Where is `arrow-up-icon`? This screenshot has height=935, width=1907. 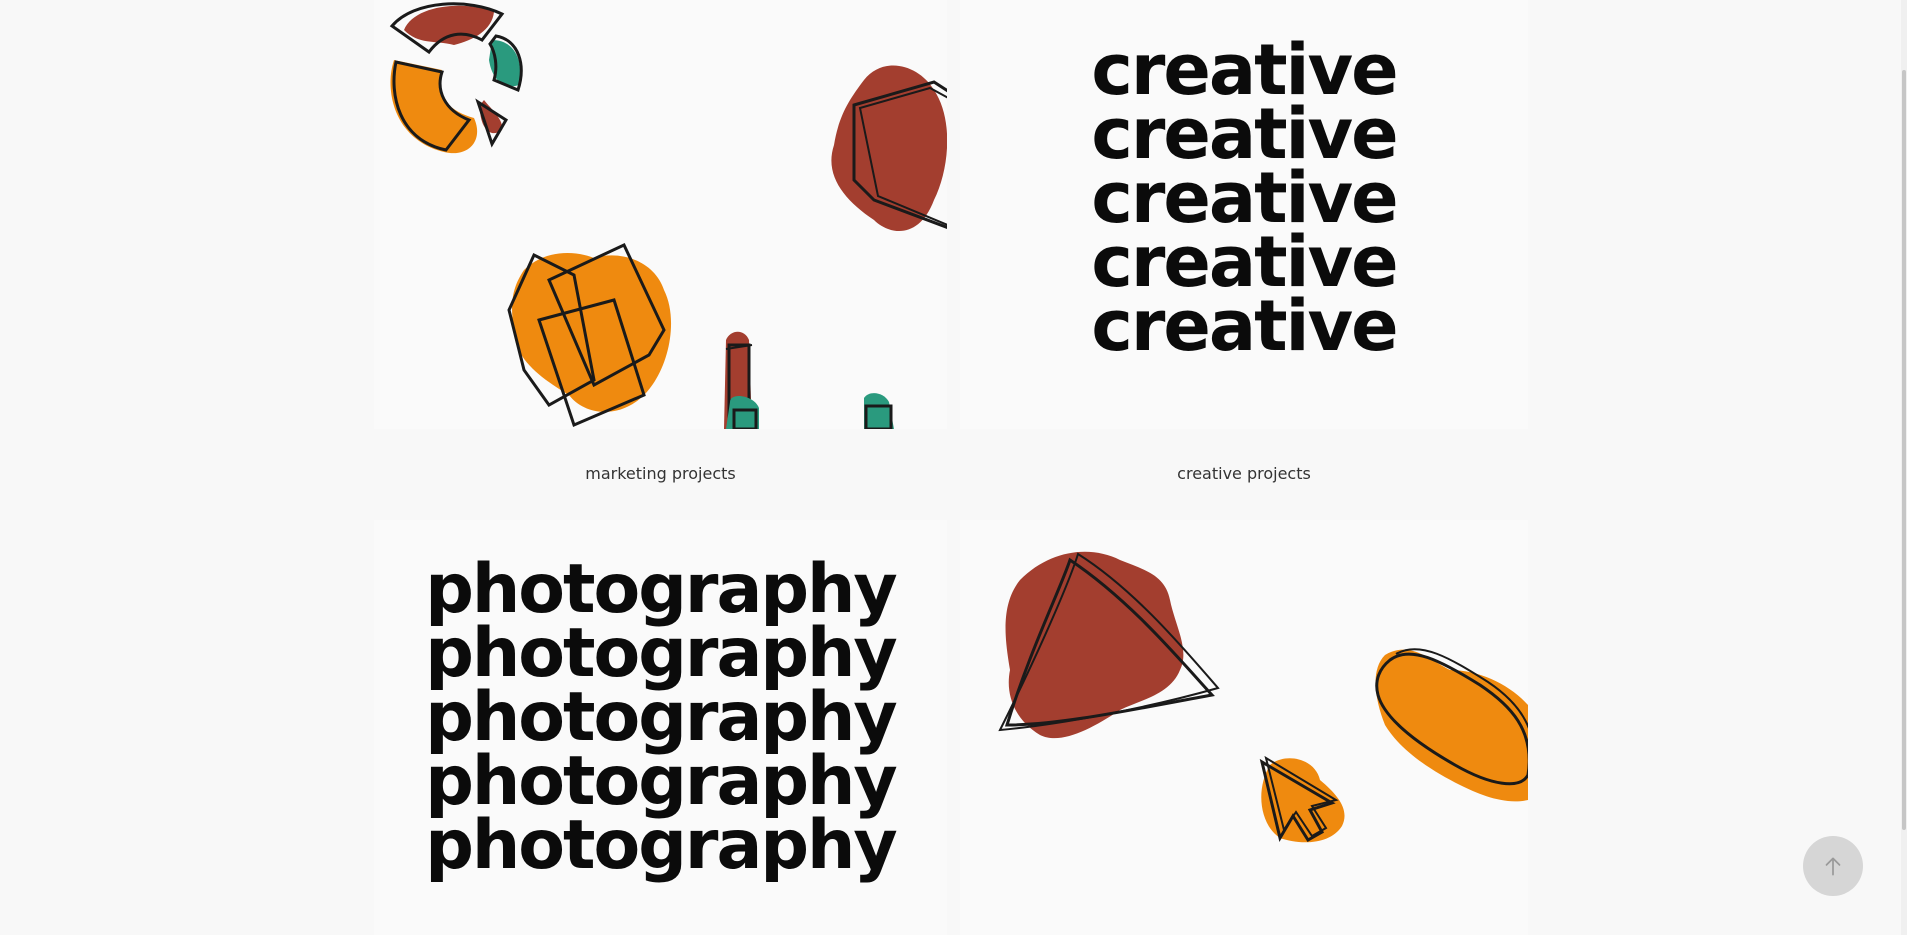
arrow-up-icon is located at coordinates (1833, 866).